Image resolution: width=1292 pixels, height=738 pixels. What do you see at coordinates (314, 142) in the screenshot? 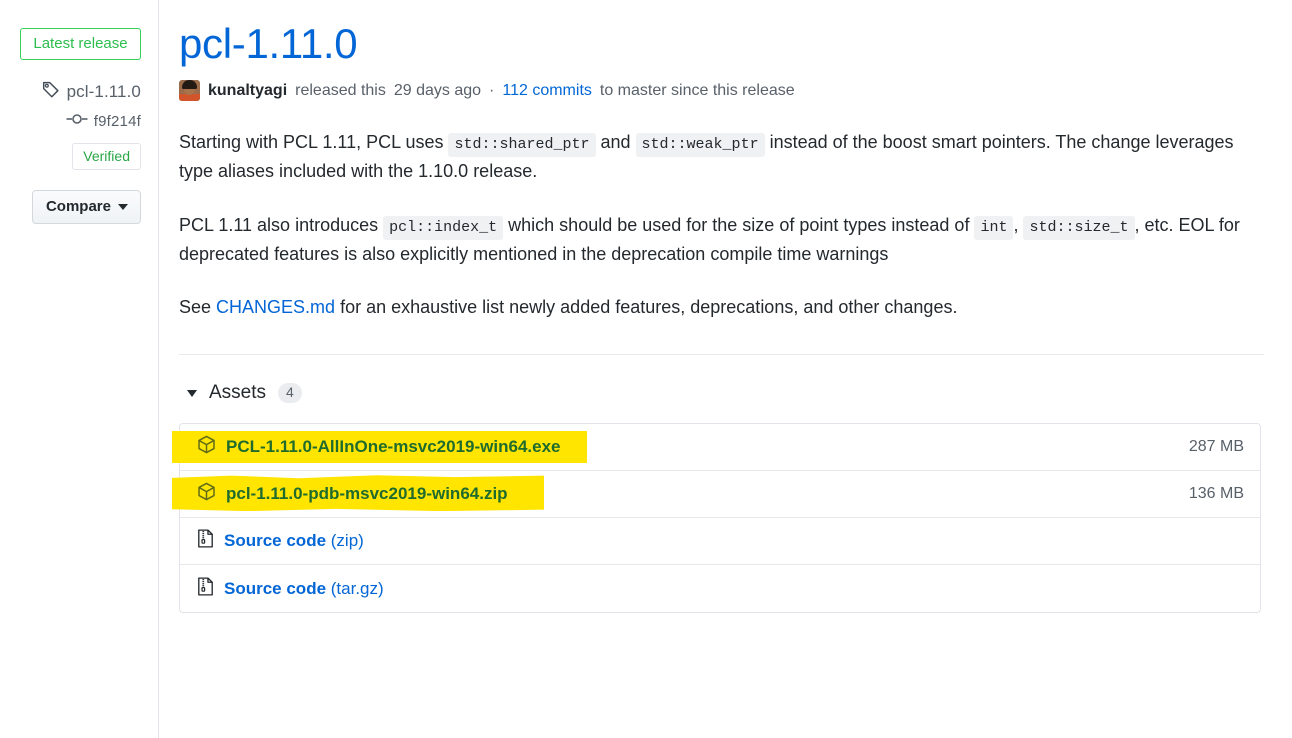
I see `p1-text-1: Starting with PCL 1.11, PCL uses` at bounding box center [314, 142].